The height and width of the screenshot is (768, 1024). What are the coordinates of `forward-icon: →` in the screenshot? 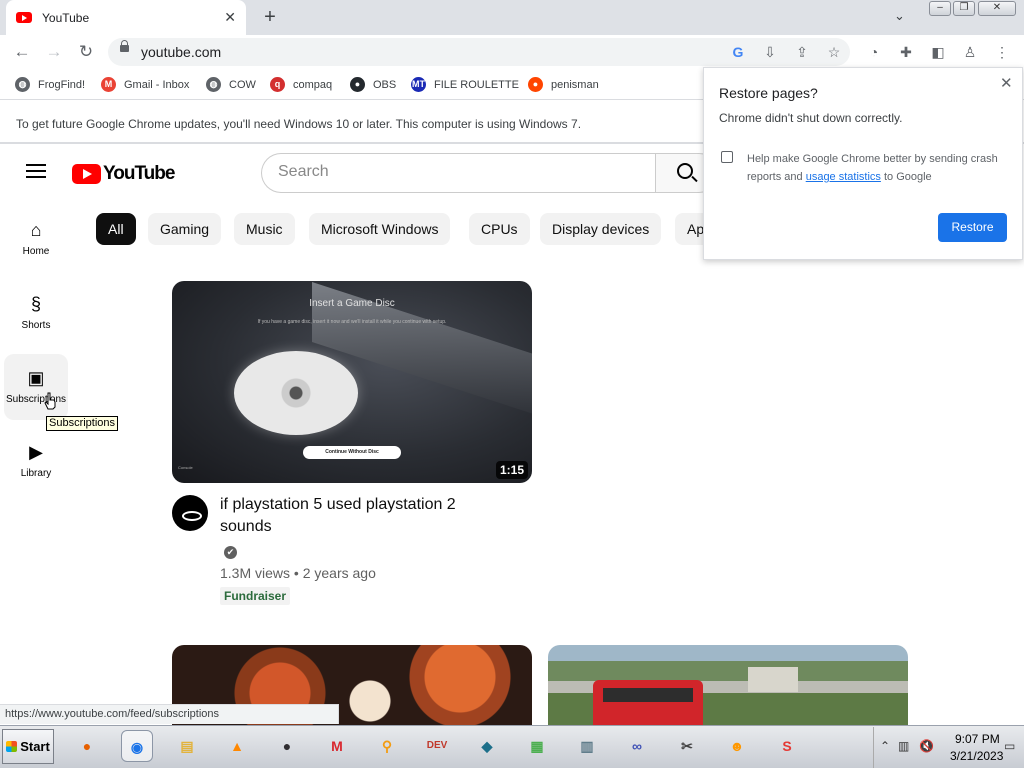 It's located at (54, 52).